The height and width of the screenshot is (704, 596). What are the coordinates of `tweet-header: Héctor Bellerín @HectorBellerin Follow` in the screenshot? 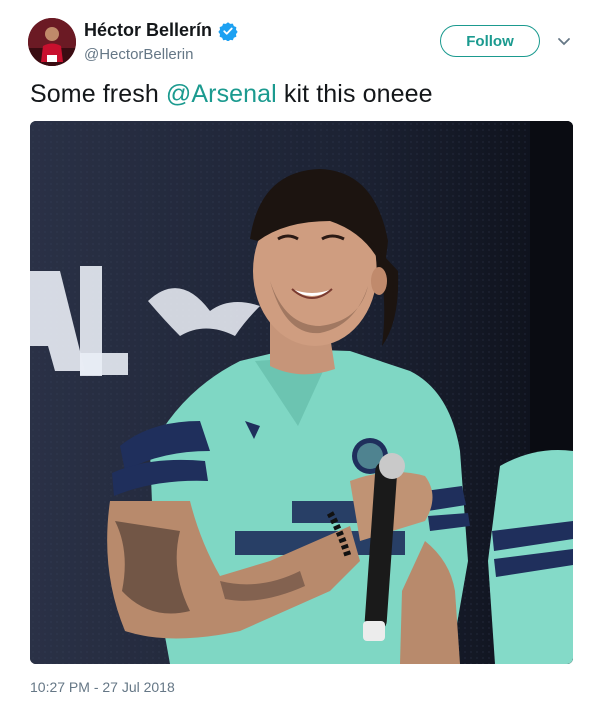 It's located at (300, 44).